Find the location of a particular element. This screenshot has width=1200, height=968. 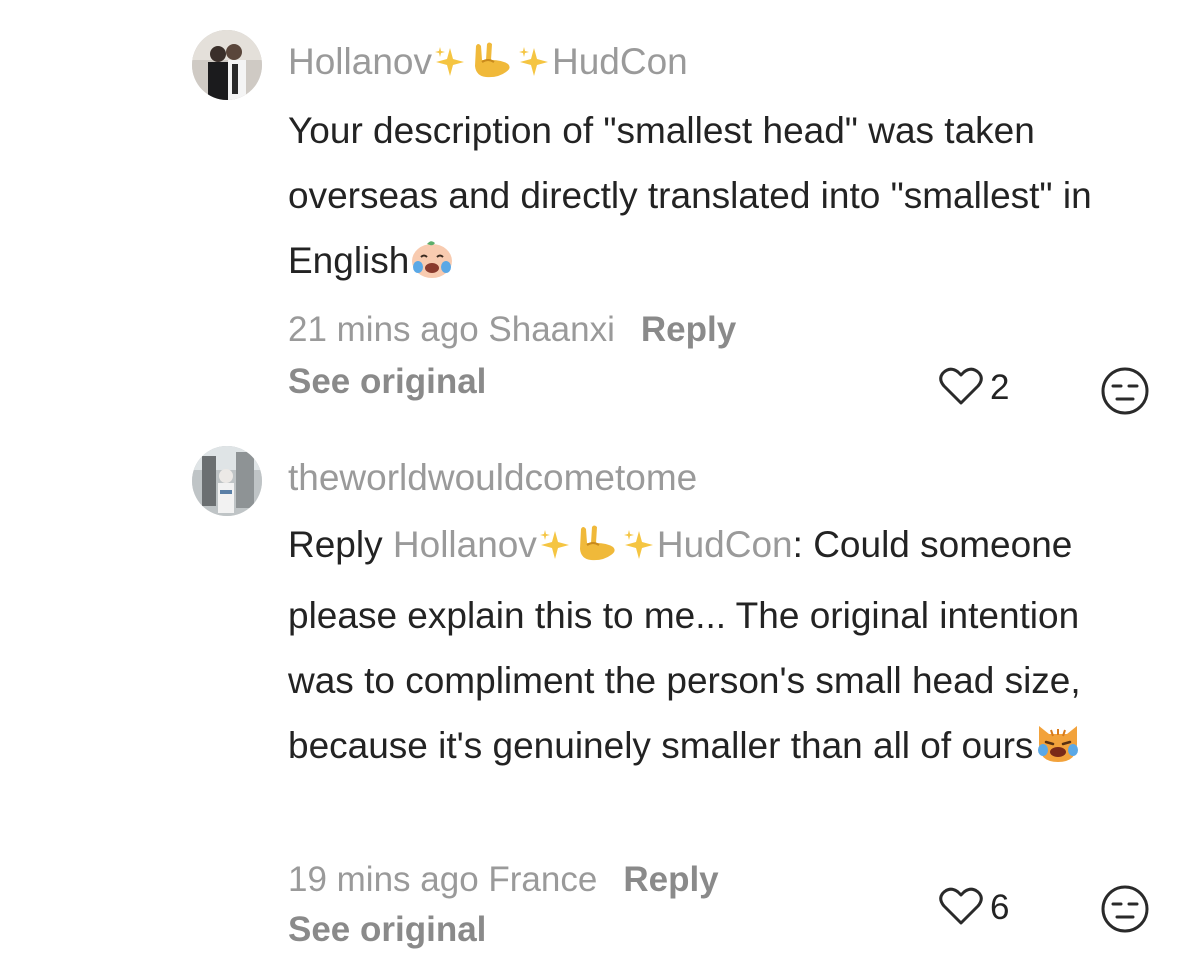

crying-cat-face-icon is located at coordinates (1058, 751).